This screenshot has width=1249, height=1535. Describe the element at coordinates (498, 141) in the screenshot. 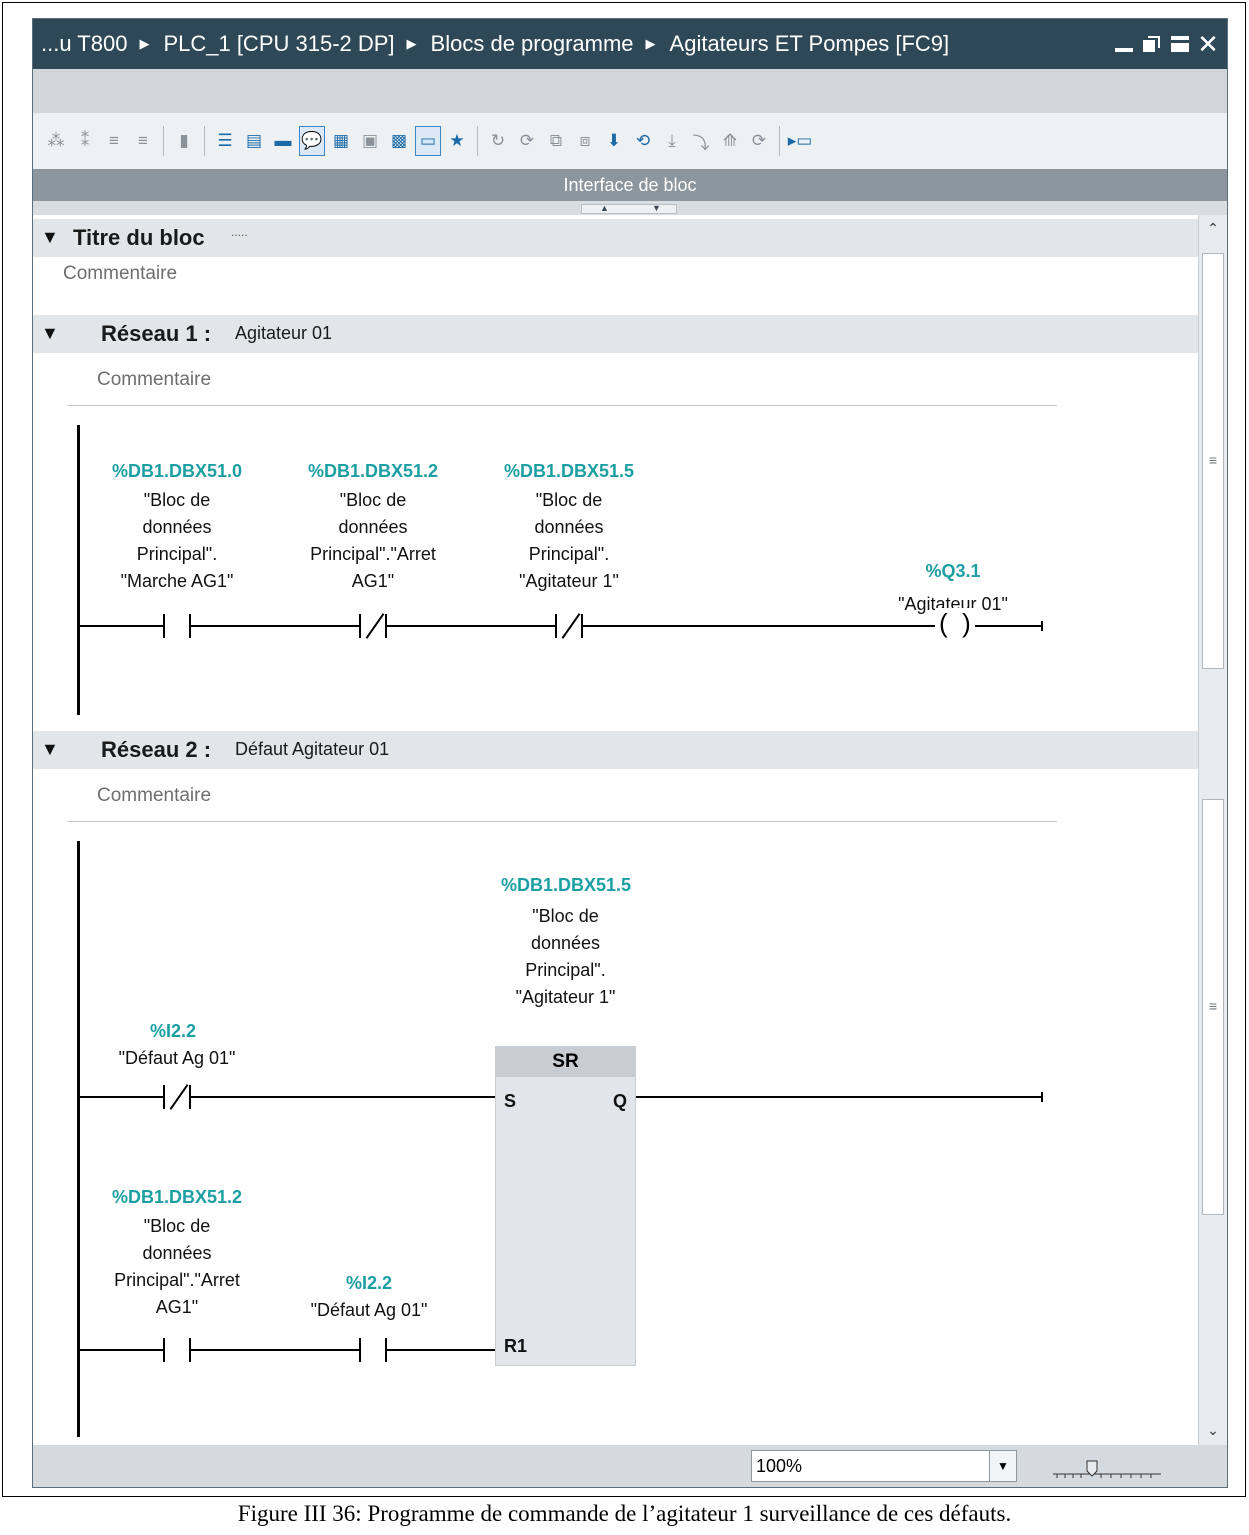

I see `go-online-icon: ↻` at that location.